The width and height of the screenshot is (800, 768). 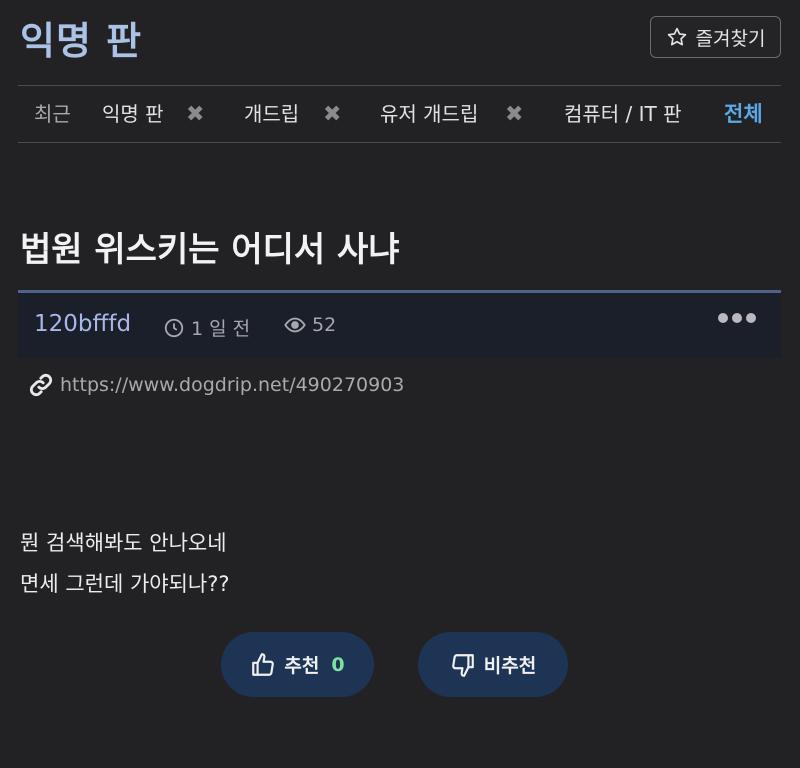 What do you see at coordinates (52, 114) in the screenshot?
I see `recent-label: 최근` at bounding box center [52, 114].